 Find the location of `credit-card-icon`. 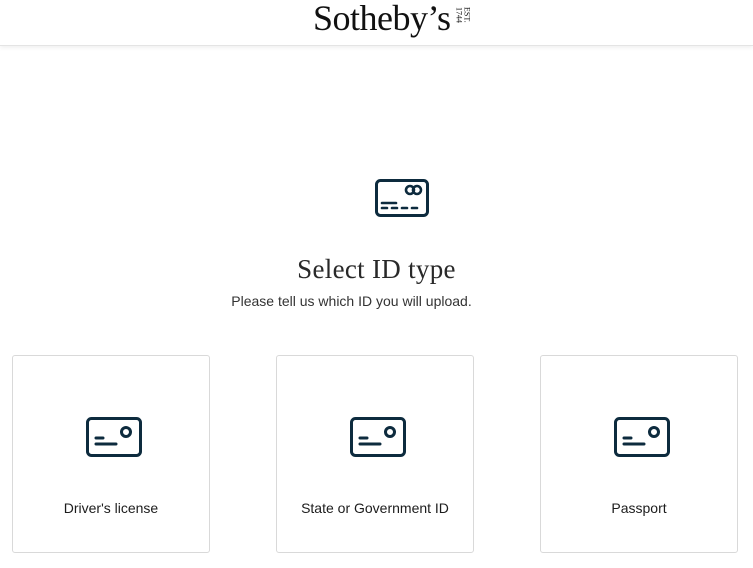

credit-card-icon is located at coordinates (402, 198).